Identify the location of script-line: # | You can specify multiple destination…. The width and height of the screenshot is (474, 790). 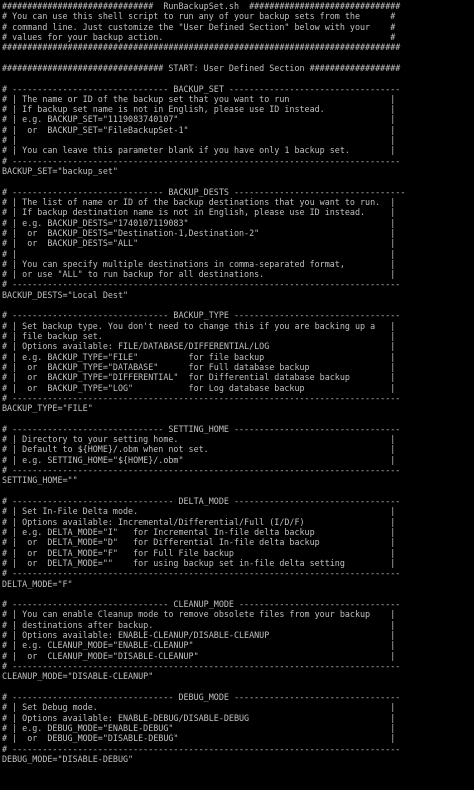
(199, 263).